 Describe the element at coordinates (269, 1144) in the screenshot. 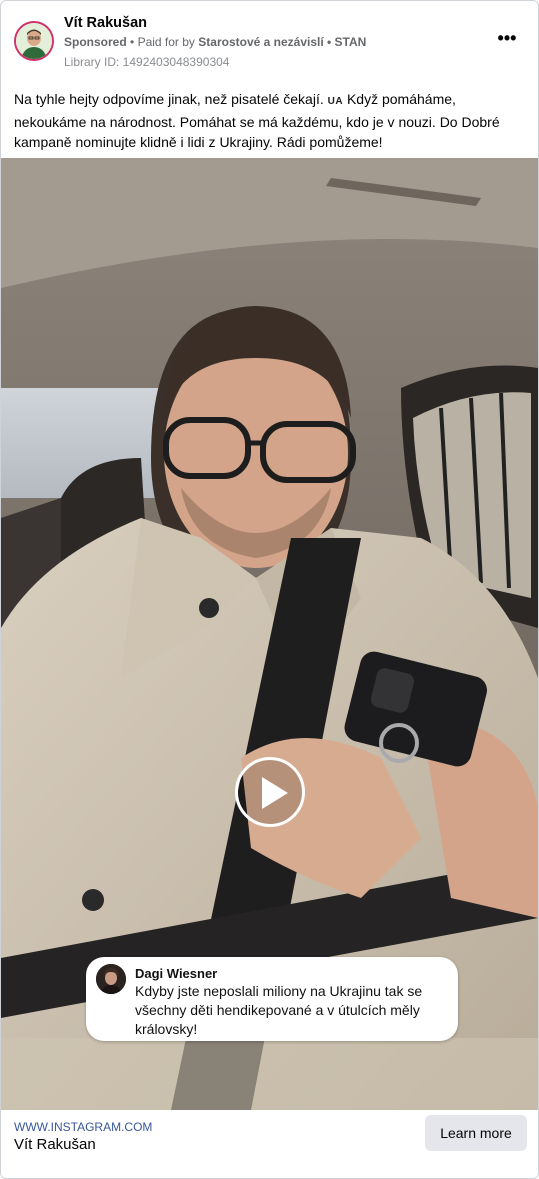

I see `link-footer: WWW.INSTAGRAM.COM Vít Rakušan Learn more` at that location.